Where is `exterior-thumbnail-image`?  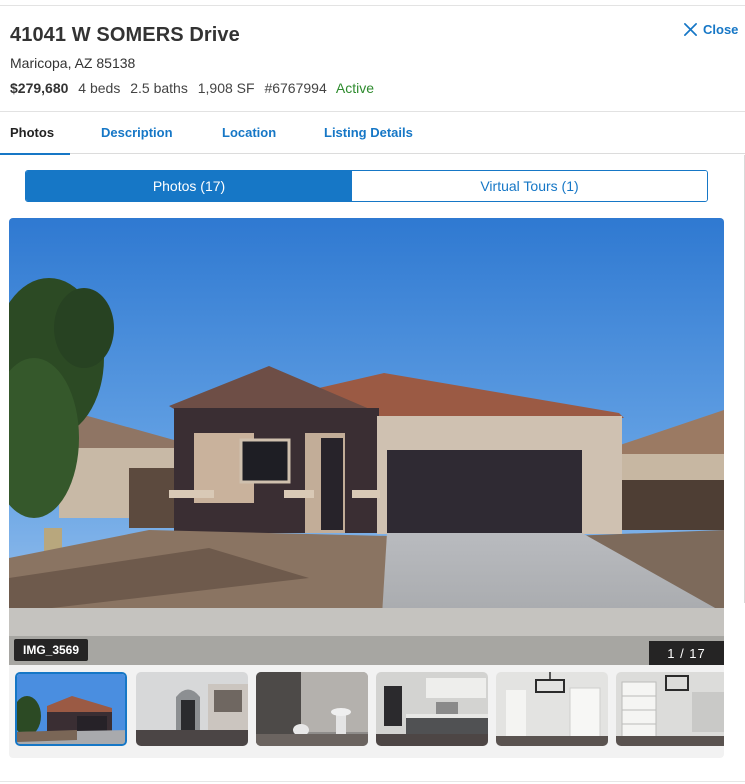 exterior-thumbnail-image is located at coordinates (71, 709).